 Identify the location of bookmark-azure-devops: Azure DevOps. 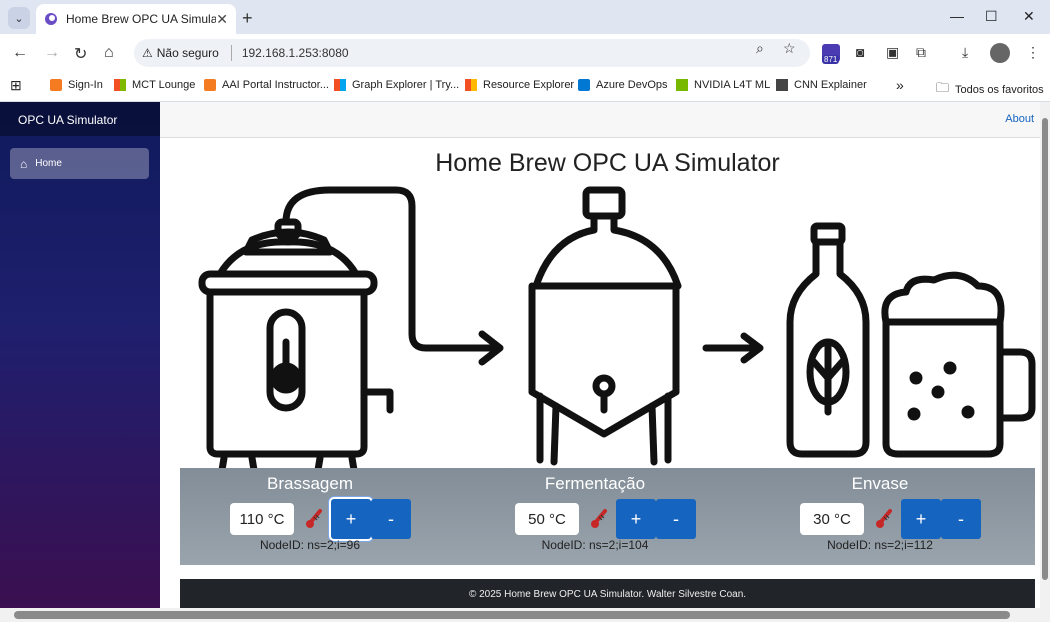
(623, 85).